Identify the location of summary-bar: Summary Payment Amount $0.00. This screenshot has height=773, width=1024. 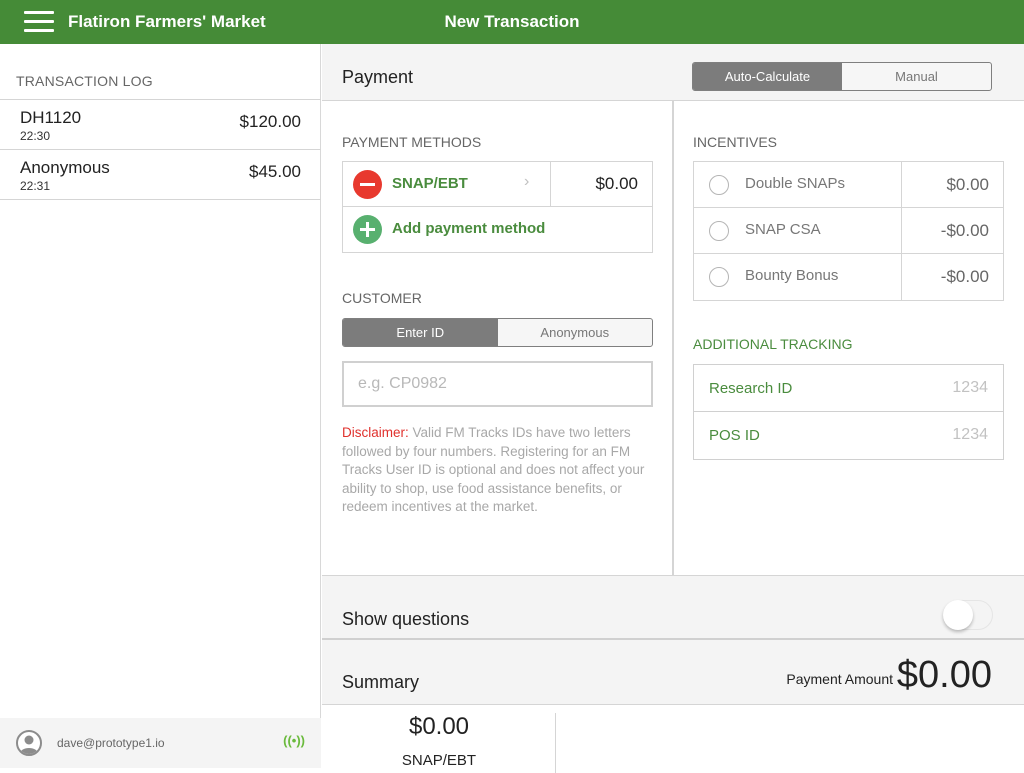
(673, 672).